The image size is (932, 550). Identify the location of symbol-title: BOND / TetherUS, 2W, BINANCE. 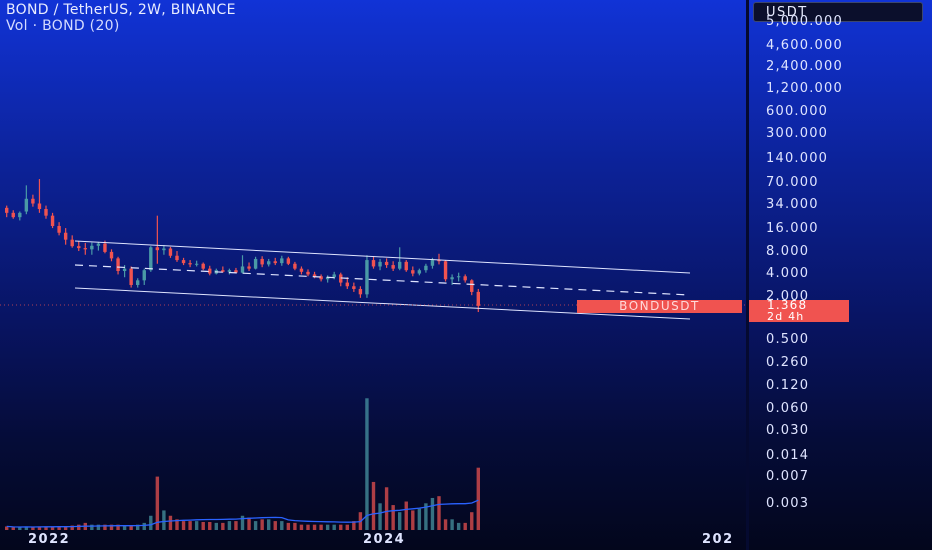
(121, 10).